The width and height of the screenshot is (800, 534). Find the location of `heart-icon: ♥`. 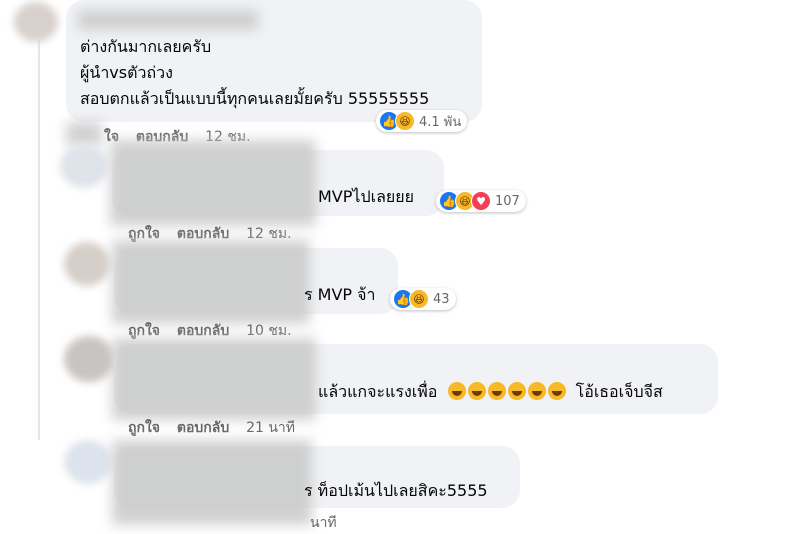

heart-icon: ♥ is located at coordinates (481, 201).